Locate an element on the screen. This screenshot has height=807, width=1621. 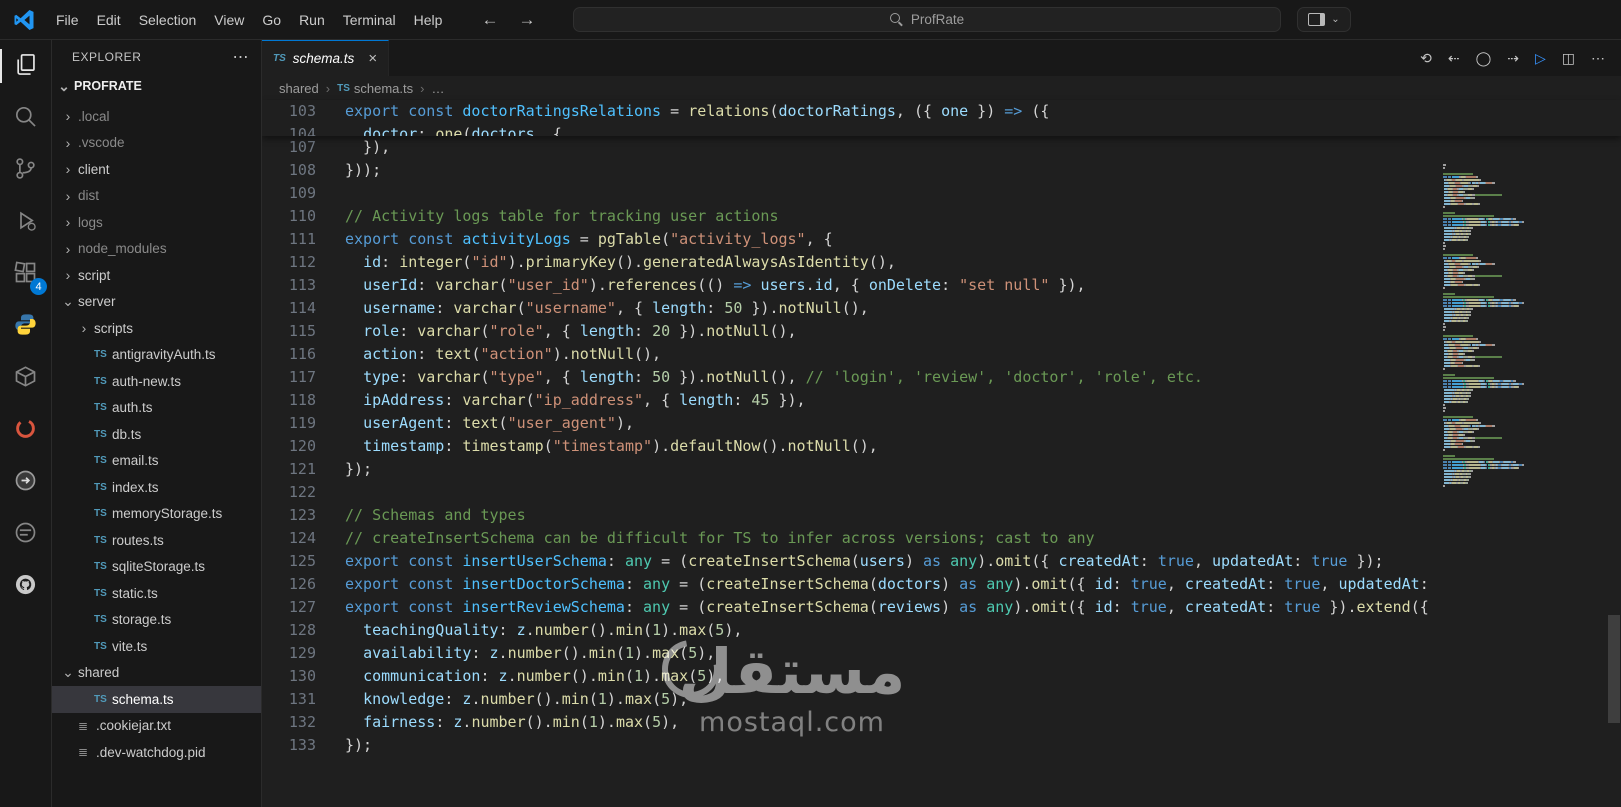
code-line: 107 }), is located at coordinates (846, 147).